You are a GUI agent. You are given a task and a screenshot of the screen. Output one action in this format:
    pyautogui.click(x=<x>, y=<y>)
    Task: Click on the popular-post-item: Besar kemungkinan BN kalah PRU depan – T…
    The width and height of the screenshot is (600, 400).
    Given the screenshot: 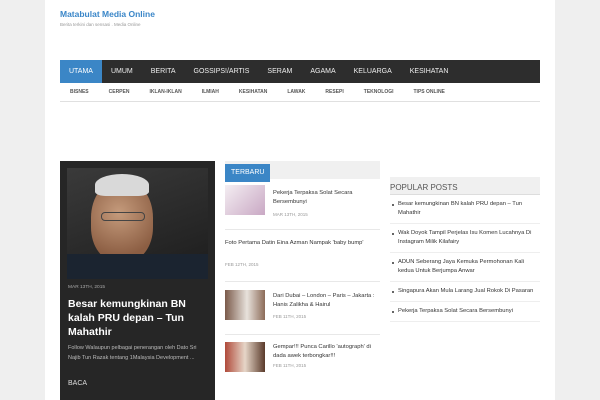 What is the action you would take?
    pyautogui.click(x=465, y=209)
    